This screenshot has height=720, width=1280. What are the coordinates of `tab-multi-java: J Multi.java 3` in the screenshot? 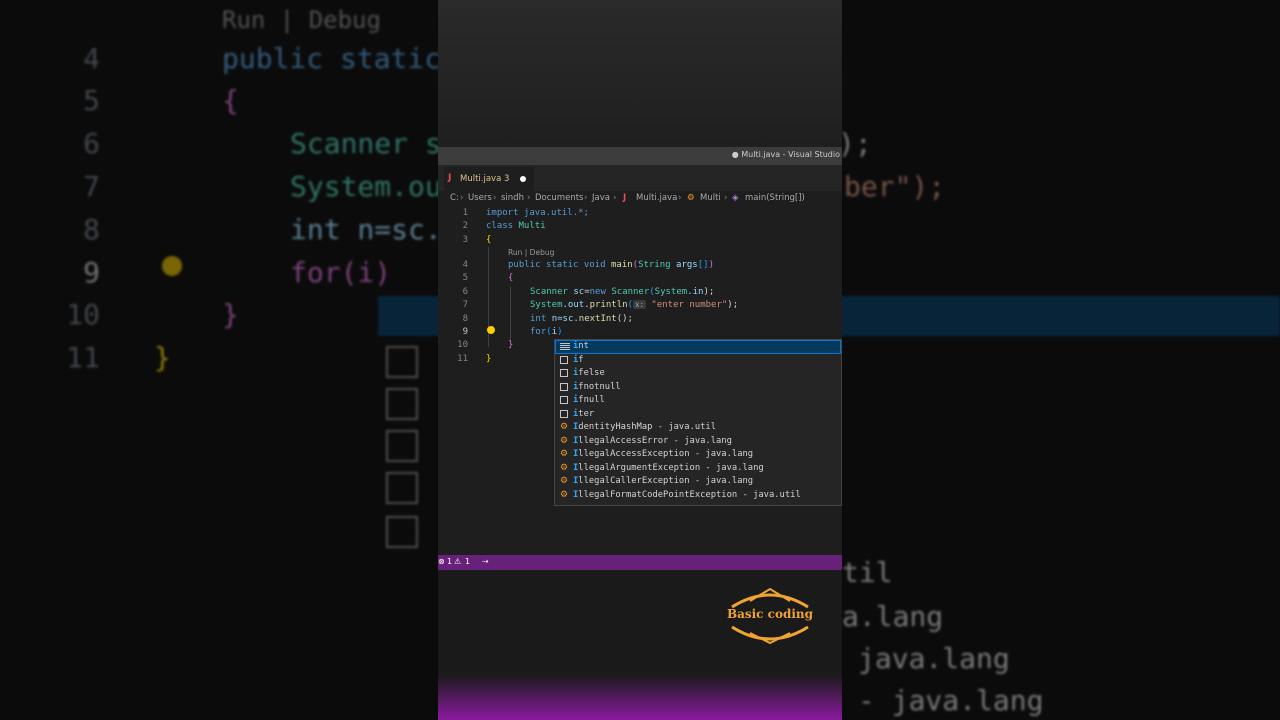 It's located at (489, 179).